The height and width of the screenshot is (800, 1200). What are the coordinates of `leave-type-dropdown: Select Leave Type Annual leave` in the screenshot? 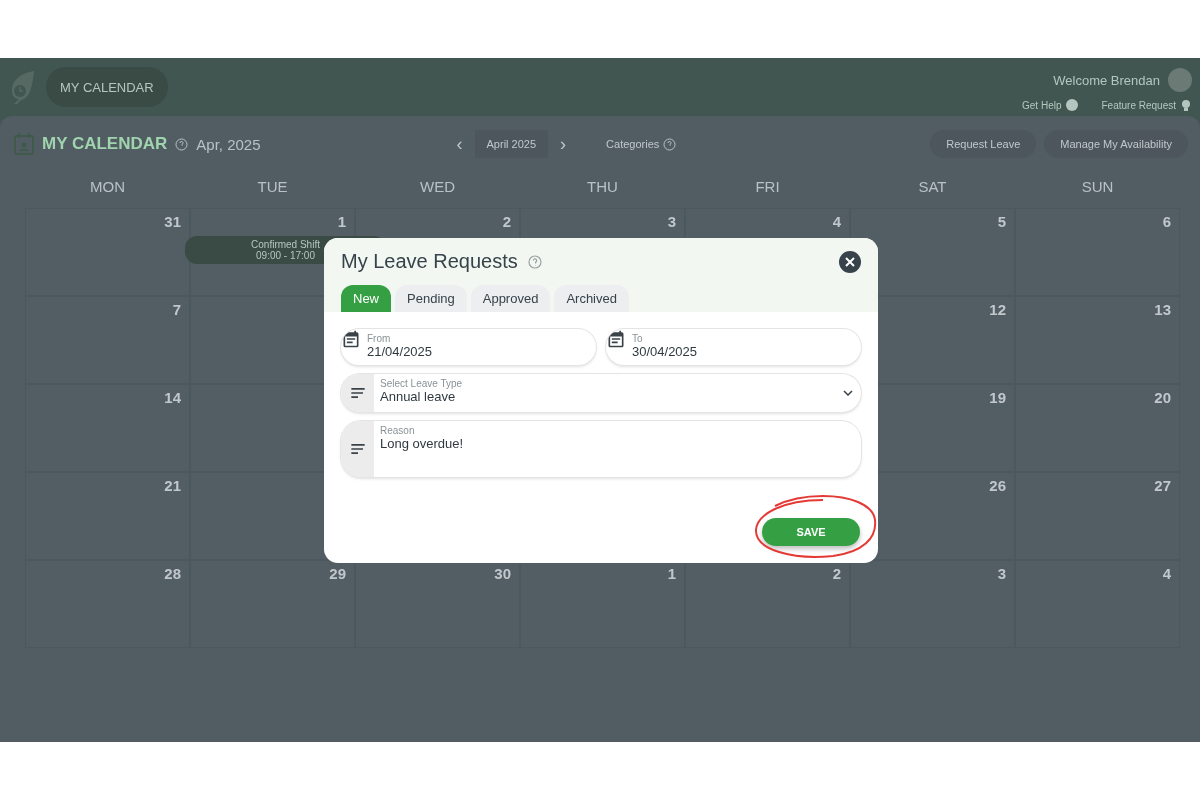 It's located at (601, 393).